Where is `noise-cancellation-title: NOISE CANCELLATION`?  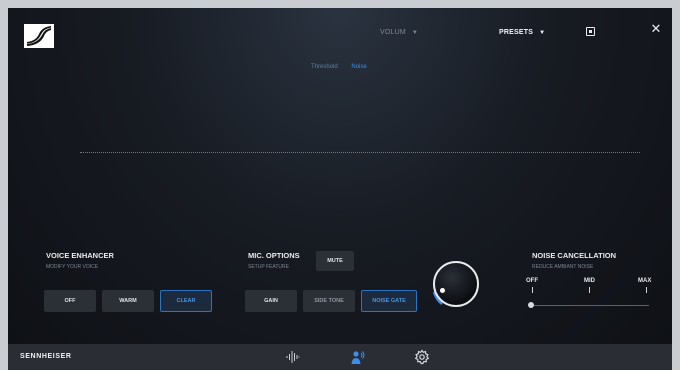
noise-cancellation-title: NOISE CANCELLATION is located at coordinates (574, 255).